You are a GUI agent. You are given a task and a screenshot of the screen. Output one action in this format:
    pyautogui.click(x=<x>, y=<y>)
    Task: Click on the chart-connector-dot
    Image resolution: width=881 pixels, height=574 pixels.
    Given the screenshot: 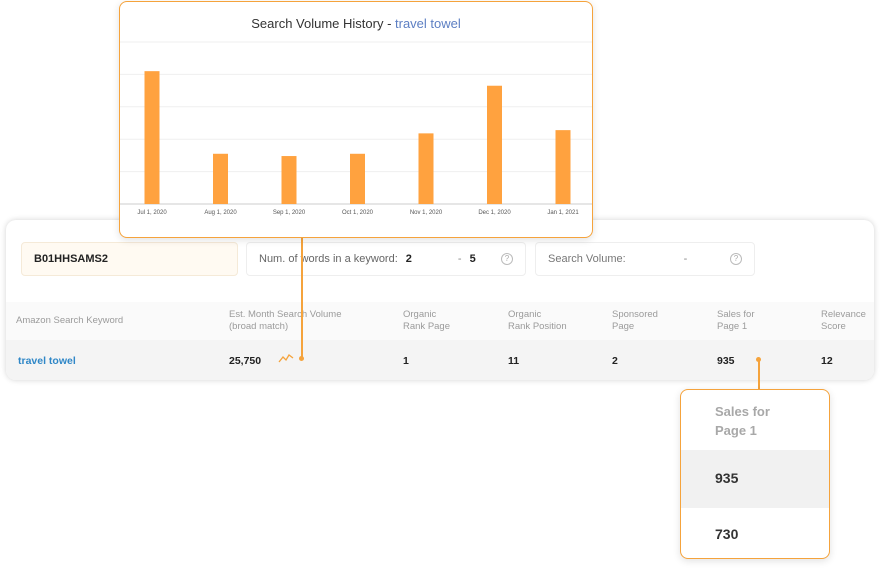 What is the action you would take?
    pyautogui.click(x=301, y=358)
    